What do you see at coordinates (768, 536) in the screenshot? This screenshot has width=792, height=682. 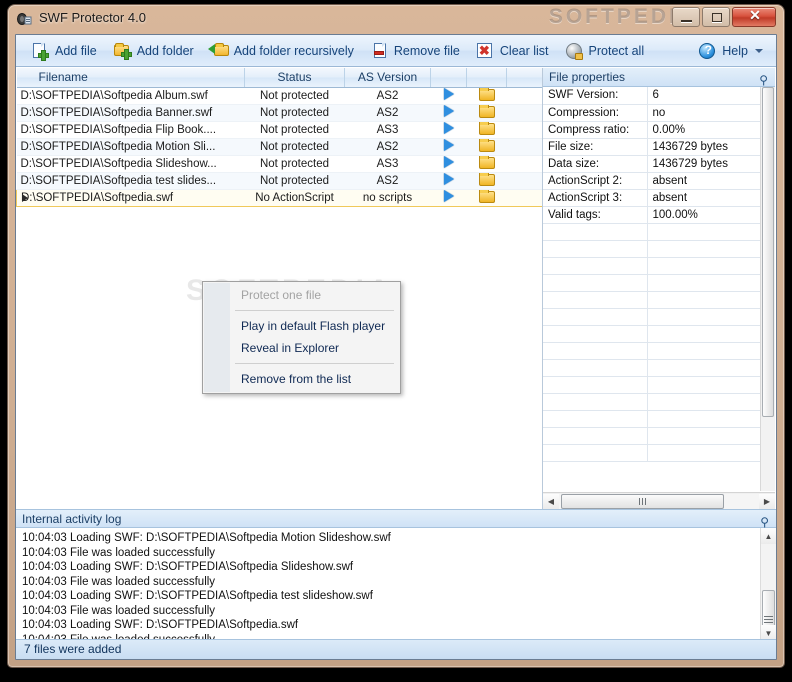 I see `scroll-up-icon: ▲` at bounding box center [768, 536].